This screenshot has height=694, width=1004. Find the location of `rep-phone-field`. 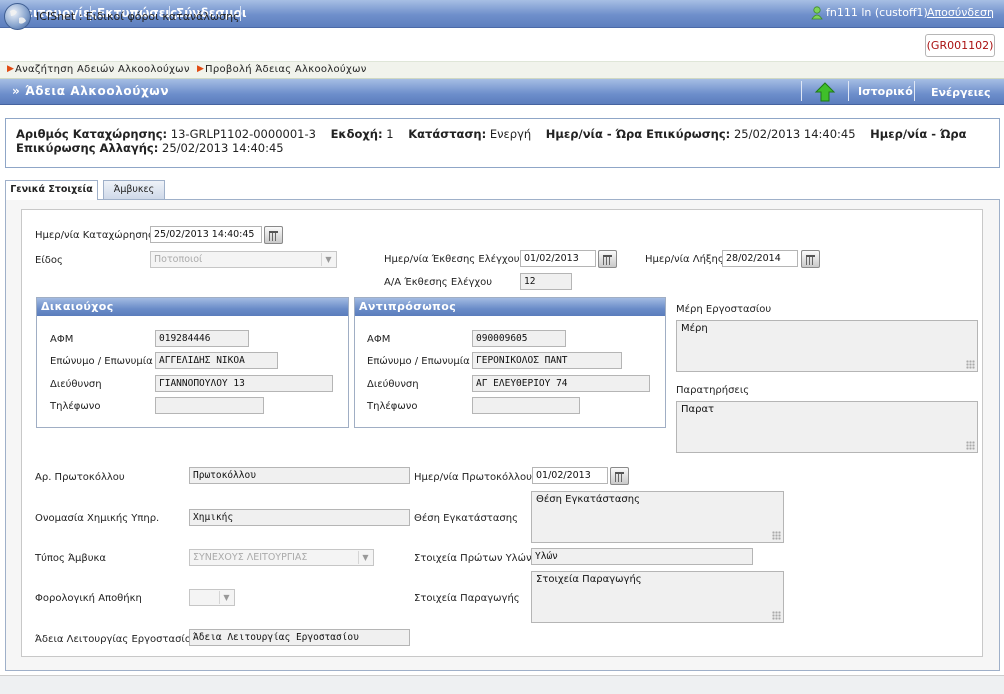

rep-phone-field is located at coordinates (526, 405).